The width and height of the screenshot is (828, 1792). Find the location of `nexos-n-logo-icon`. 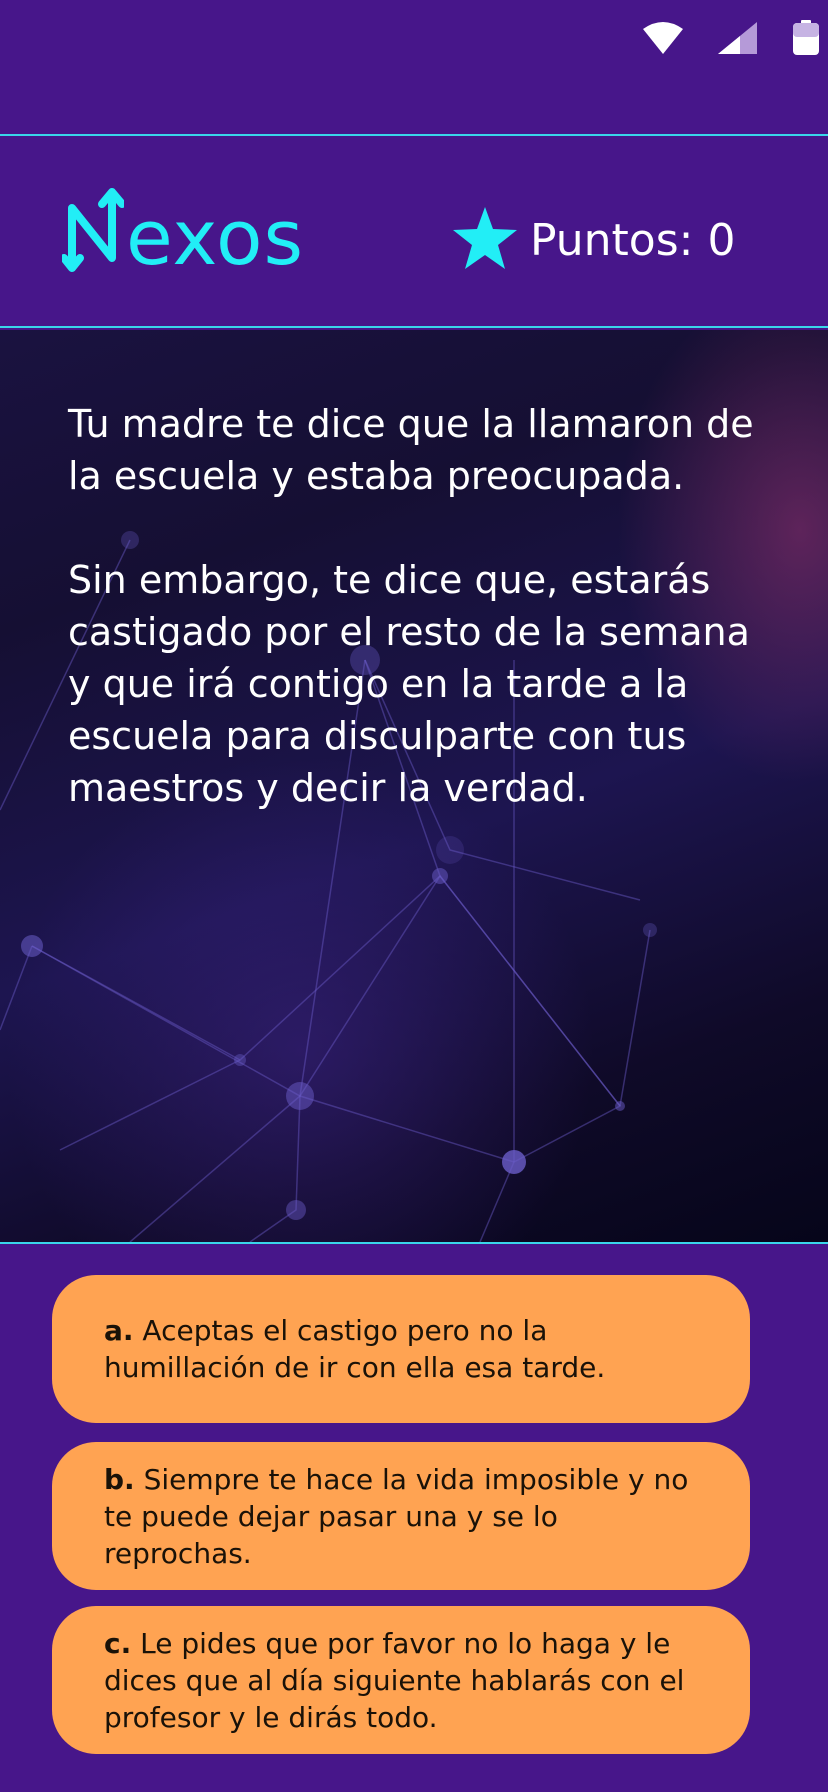

nexos-n-logo-icon is located at coordinates (93, 230).